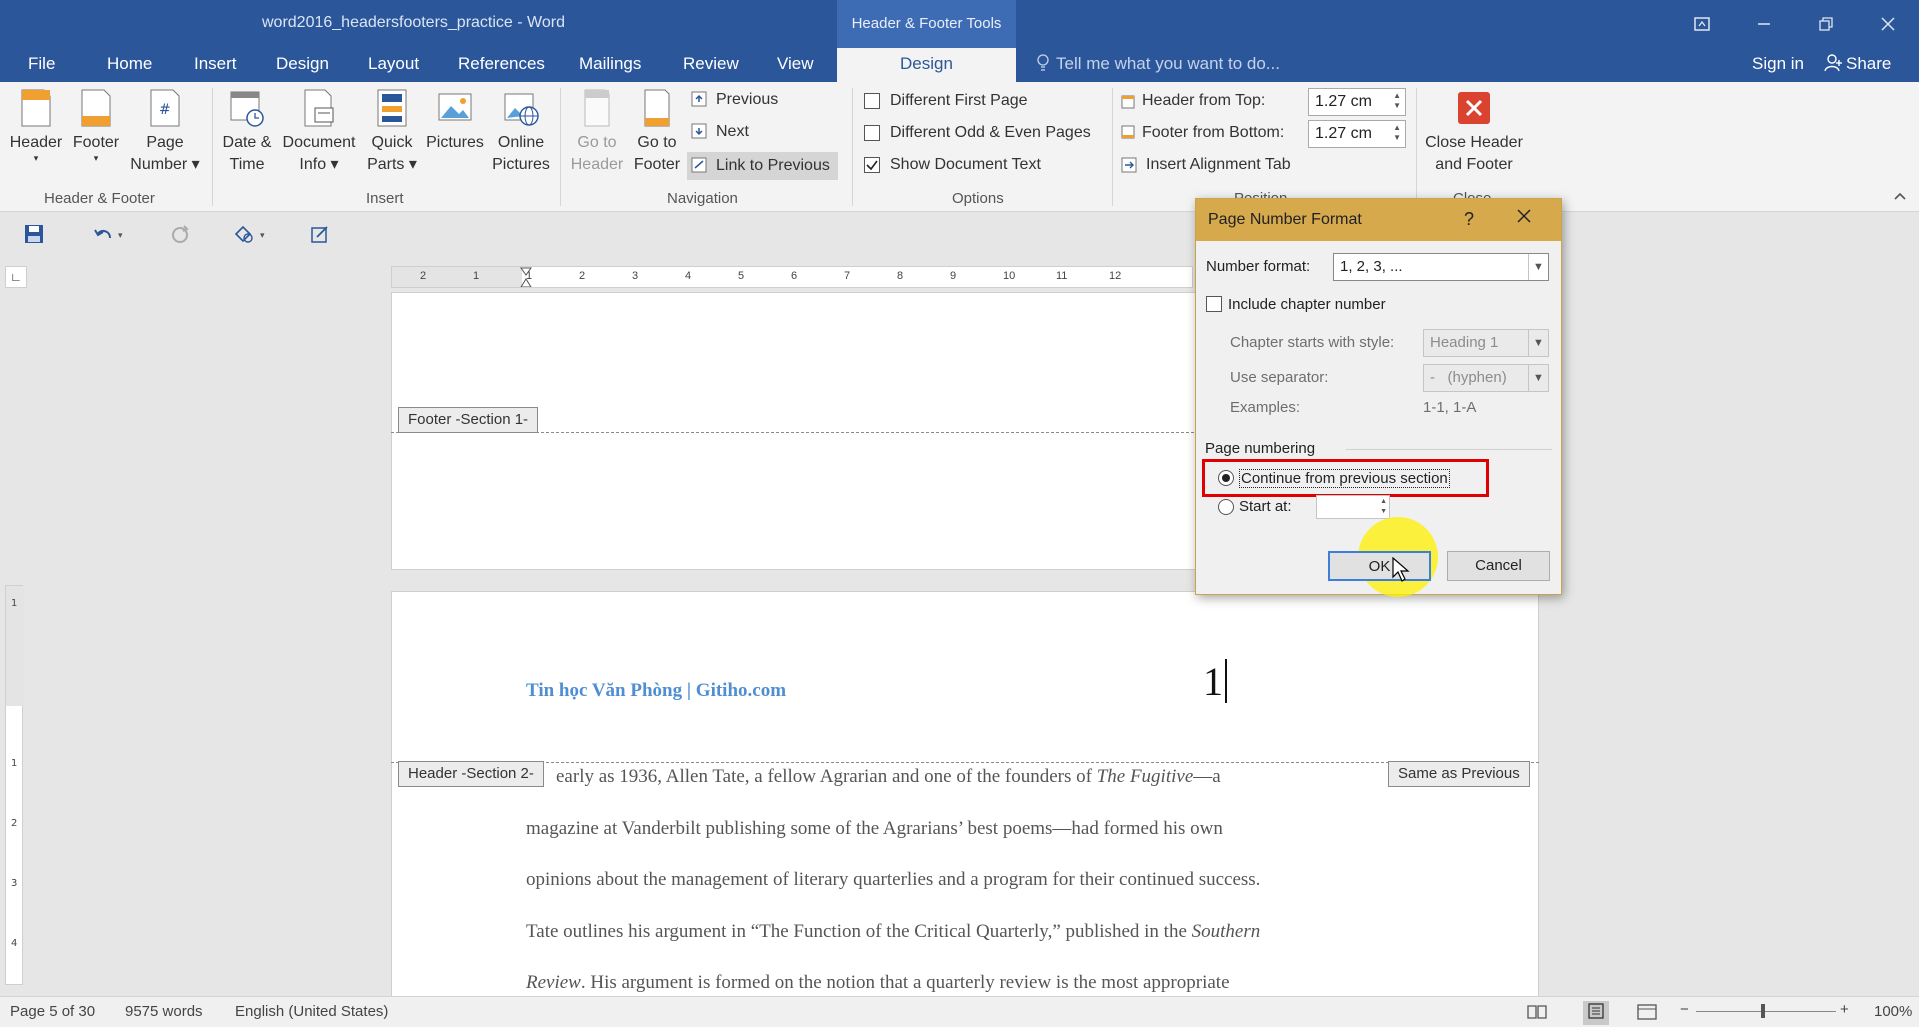  Describe the element at coordinates (1498, 566) in the screenshot. I see `cancel-button: Cancel` at that location.